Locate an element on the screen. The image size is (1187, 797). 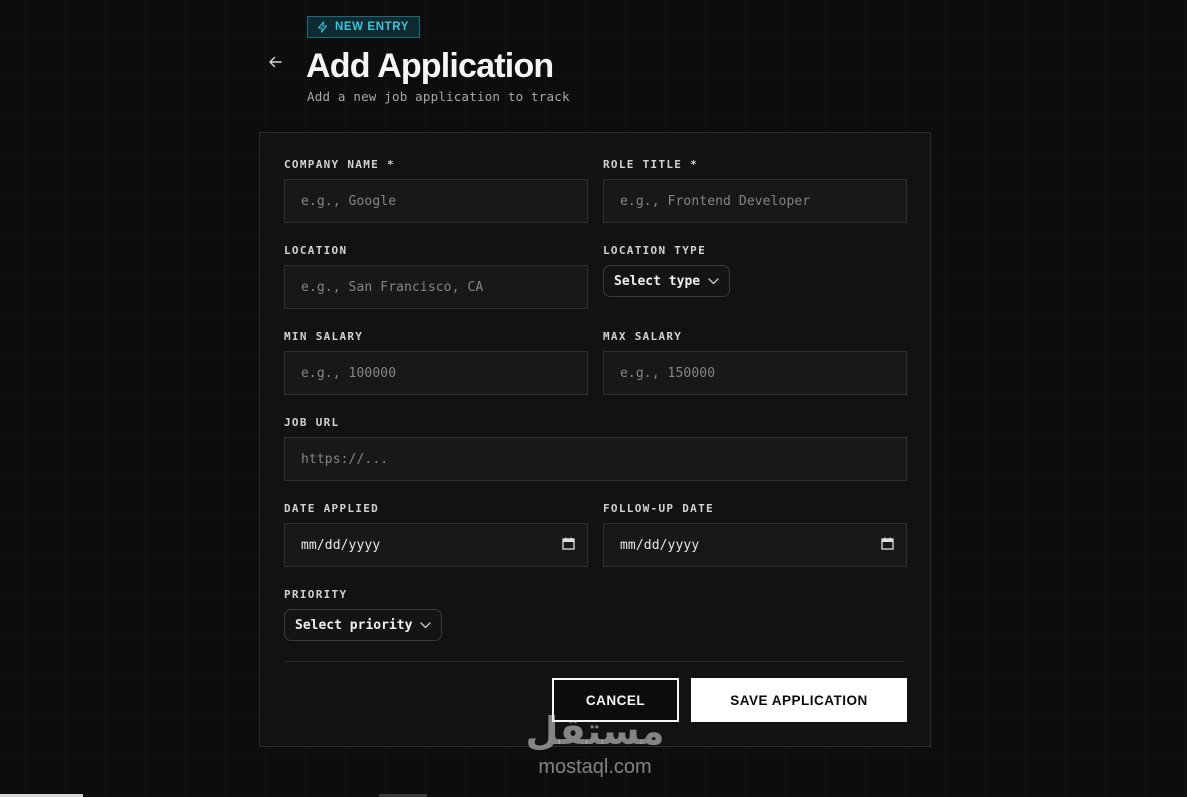
lightning-icon is located at coordinates (322, 27).